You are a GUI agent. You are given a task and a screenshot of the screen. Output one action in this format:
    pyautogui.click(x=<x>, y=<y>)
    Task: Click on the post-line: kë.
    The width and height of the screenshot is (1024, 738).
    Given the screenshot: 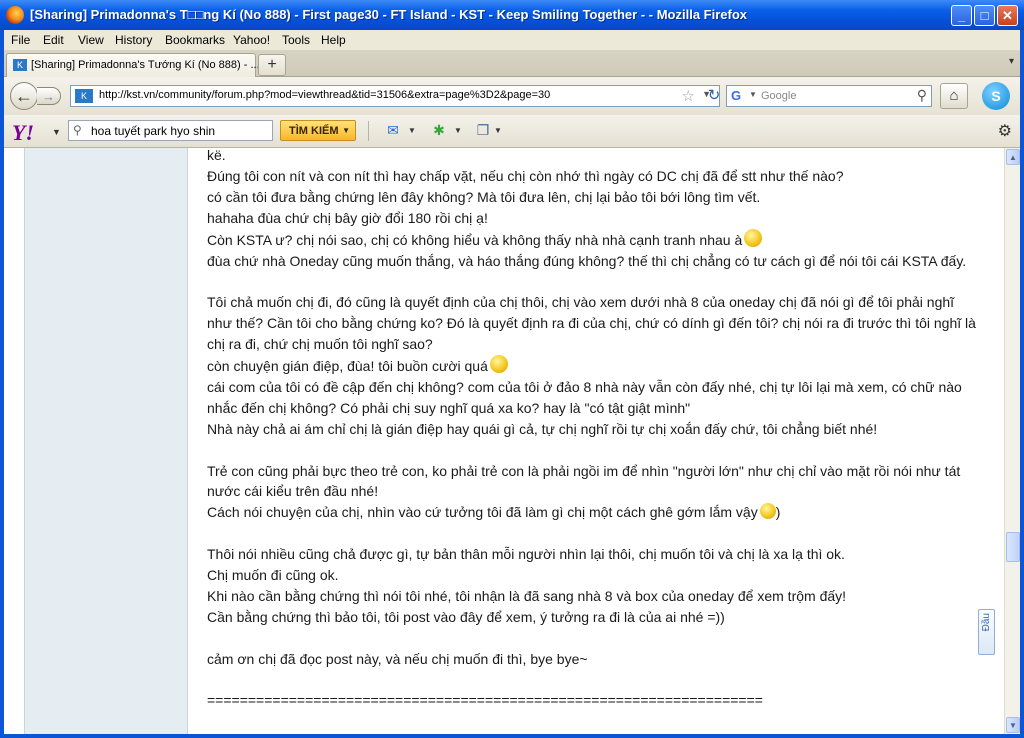 What is the action you would take?
    pyautogui.click(x=592, y=155)
    